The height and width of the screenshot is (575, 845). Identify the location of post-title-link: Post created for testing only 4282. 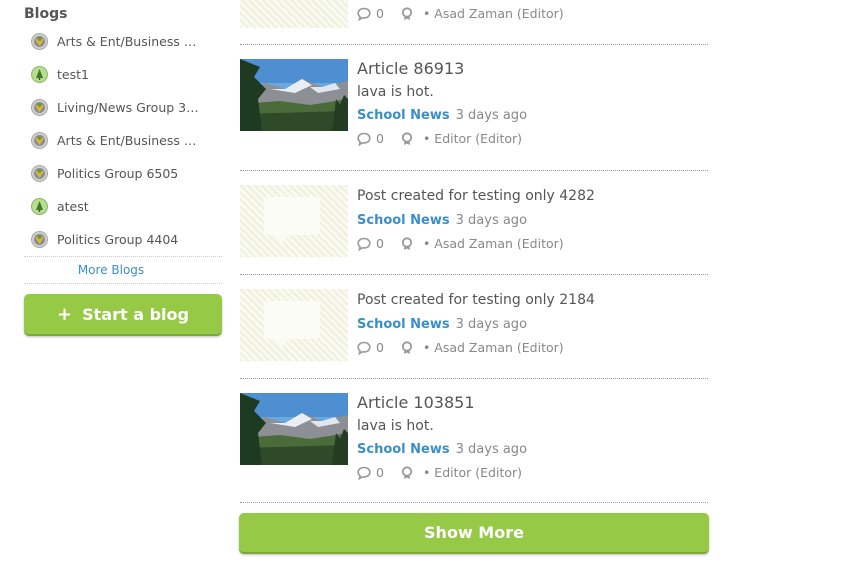
(476, 196).